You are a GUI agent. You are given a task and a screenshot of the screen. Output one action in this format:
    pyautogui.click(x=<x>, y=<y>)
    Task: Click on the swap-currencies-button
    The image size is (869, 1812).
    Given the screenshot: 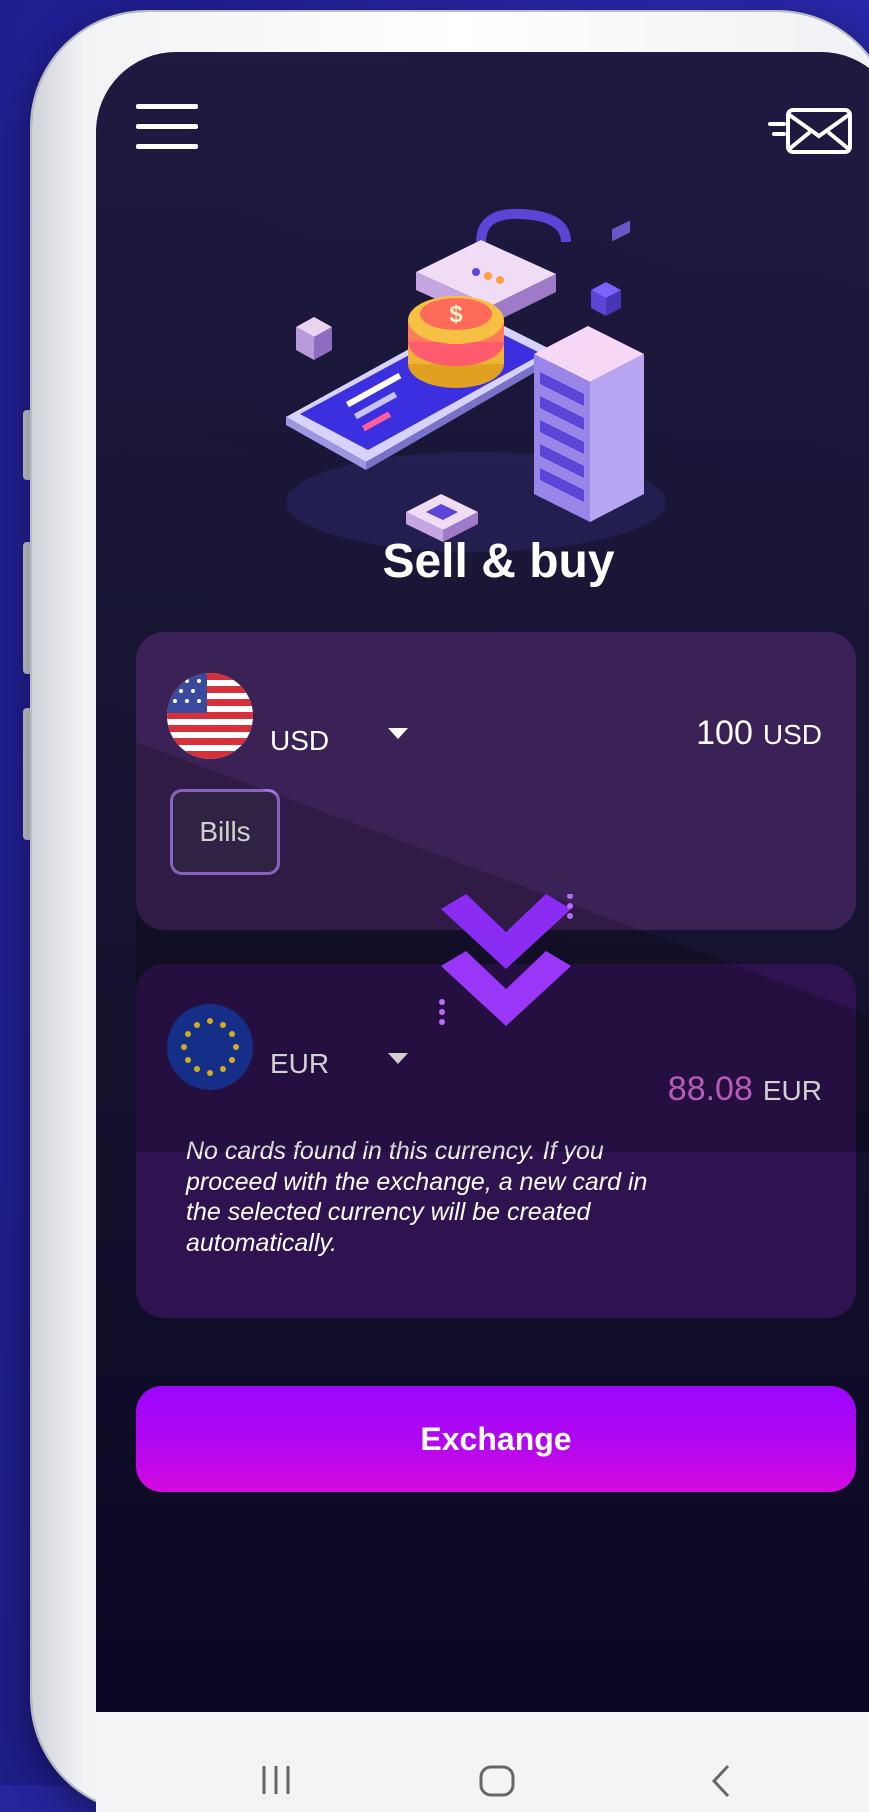 What is the action you would take?
    pyautogui.click(x=506, y=958)
    